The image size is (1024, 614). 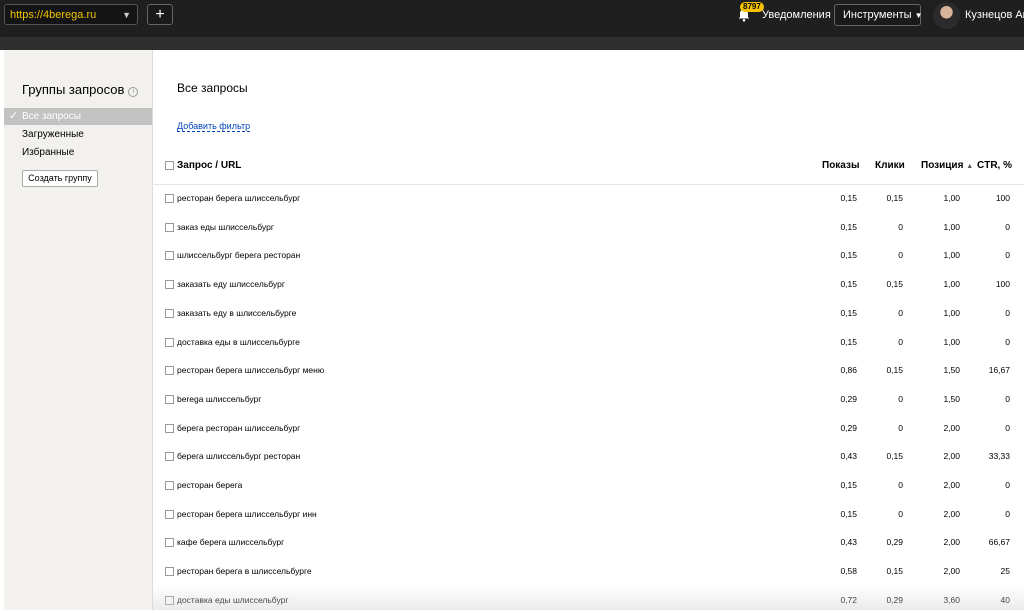 I want to click on column-header-shows: Показы, so click(x=841, y=165).